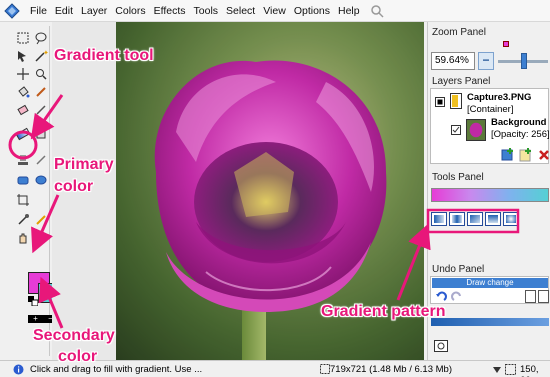 The height and width of the screenshot is (377, 550). What do you see at coordinates (23, 160) in the screenshot?
I see `clone-stamp-icon` at bounding box center [23, 160].